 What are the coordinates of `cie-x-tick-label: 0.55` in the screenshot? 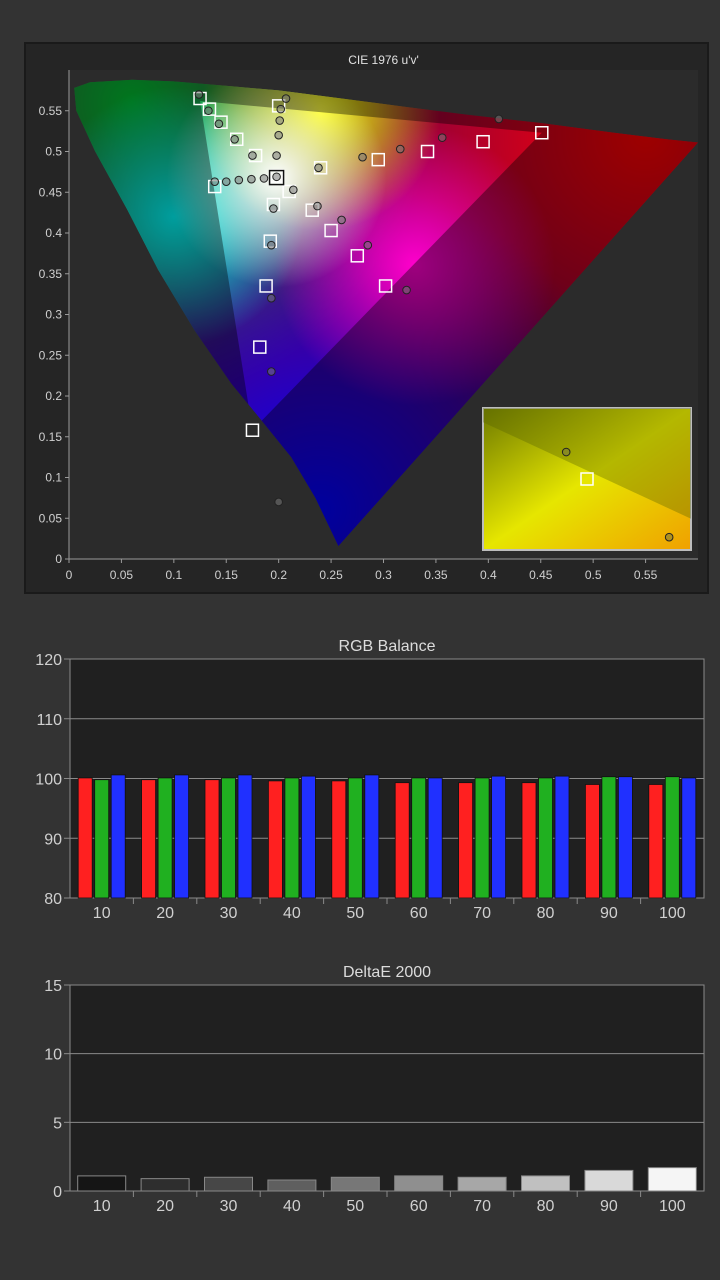 It's located at (646, 575).